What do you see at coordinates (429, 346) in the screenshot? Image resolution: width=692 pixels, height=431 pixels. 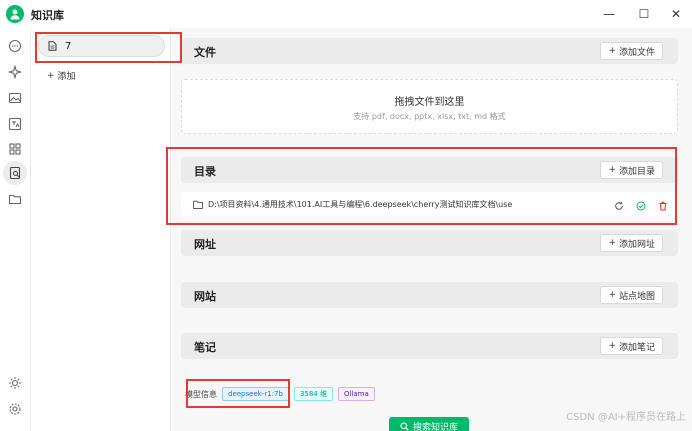 I see `notes-section-header: 笔记 + 添加笔记` at bounding box center [429, 346].